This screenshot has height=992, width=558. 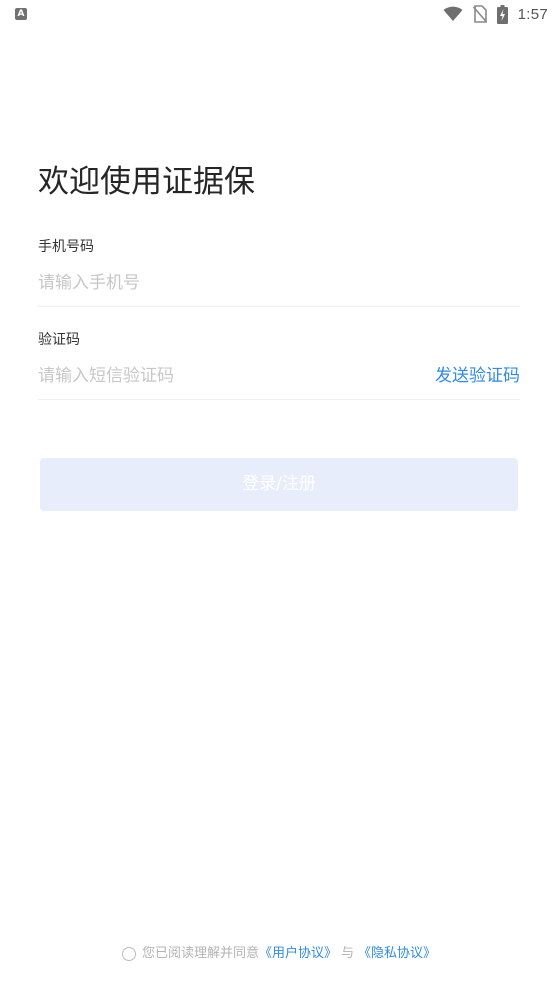 What do you see at coordinates (453, 14) in the screenshot?
I see `wifi-icon` at bounding box center [453, 14].